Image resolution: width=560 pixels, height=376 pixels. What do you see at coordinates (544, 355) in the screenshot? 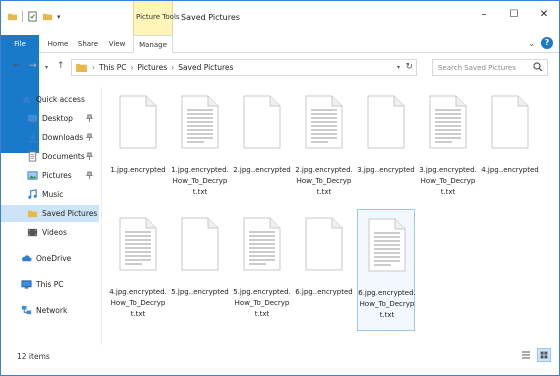
I see `large-icons-view-icon` at bounding box center [544, 355].